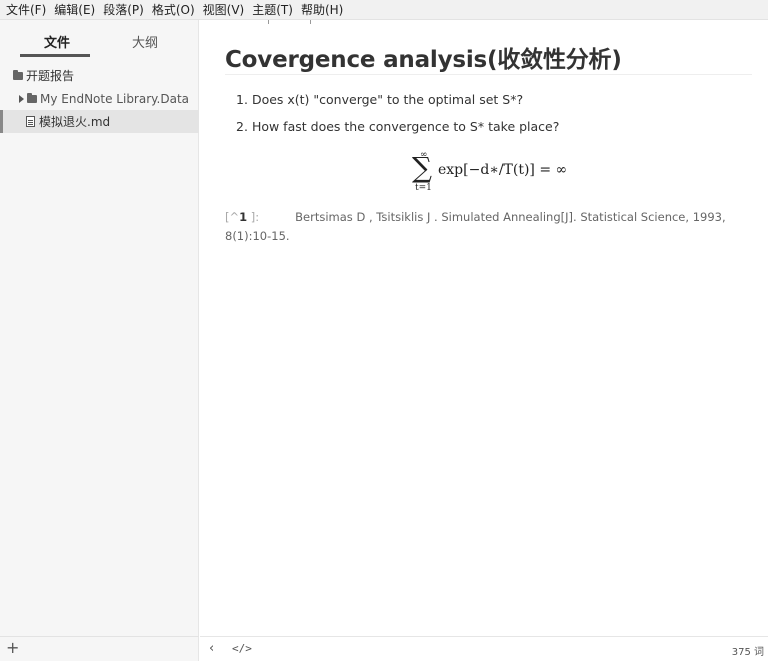 The width and height of the screenshot is (768, 661). What do you see at coordinates (242, 126) in the screenshot?
I see `list-number: 2.` at bounding box center [242, 126].